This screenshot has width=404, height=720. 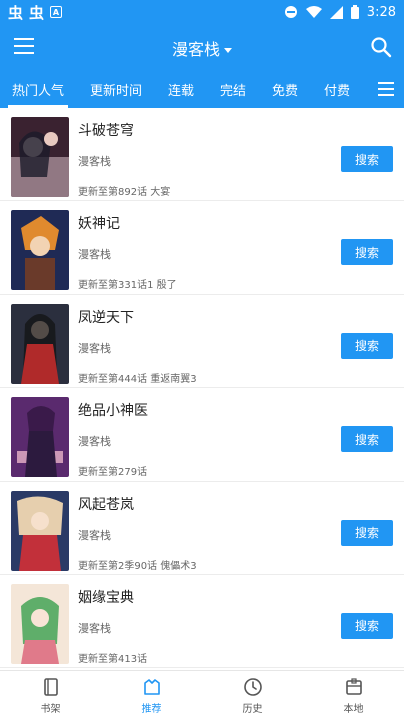 What do you see at coordinates (116, 89) in the screenshot?
I see `tab-update-time: 更新时间` at bounding box center [116, 89].